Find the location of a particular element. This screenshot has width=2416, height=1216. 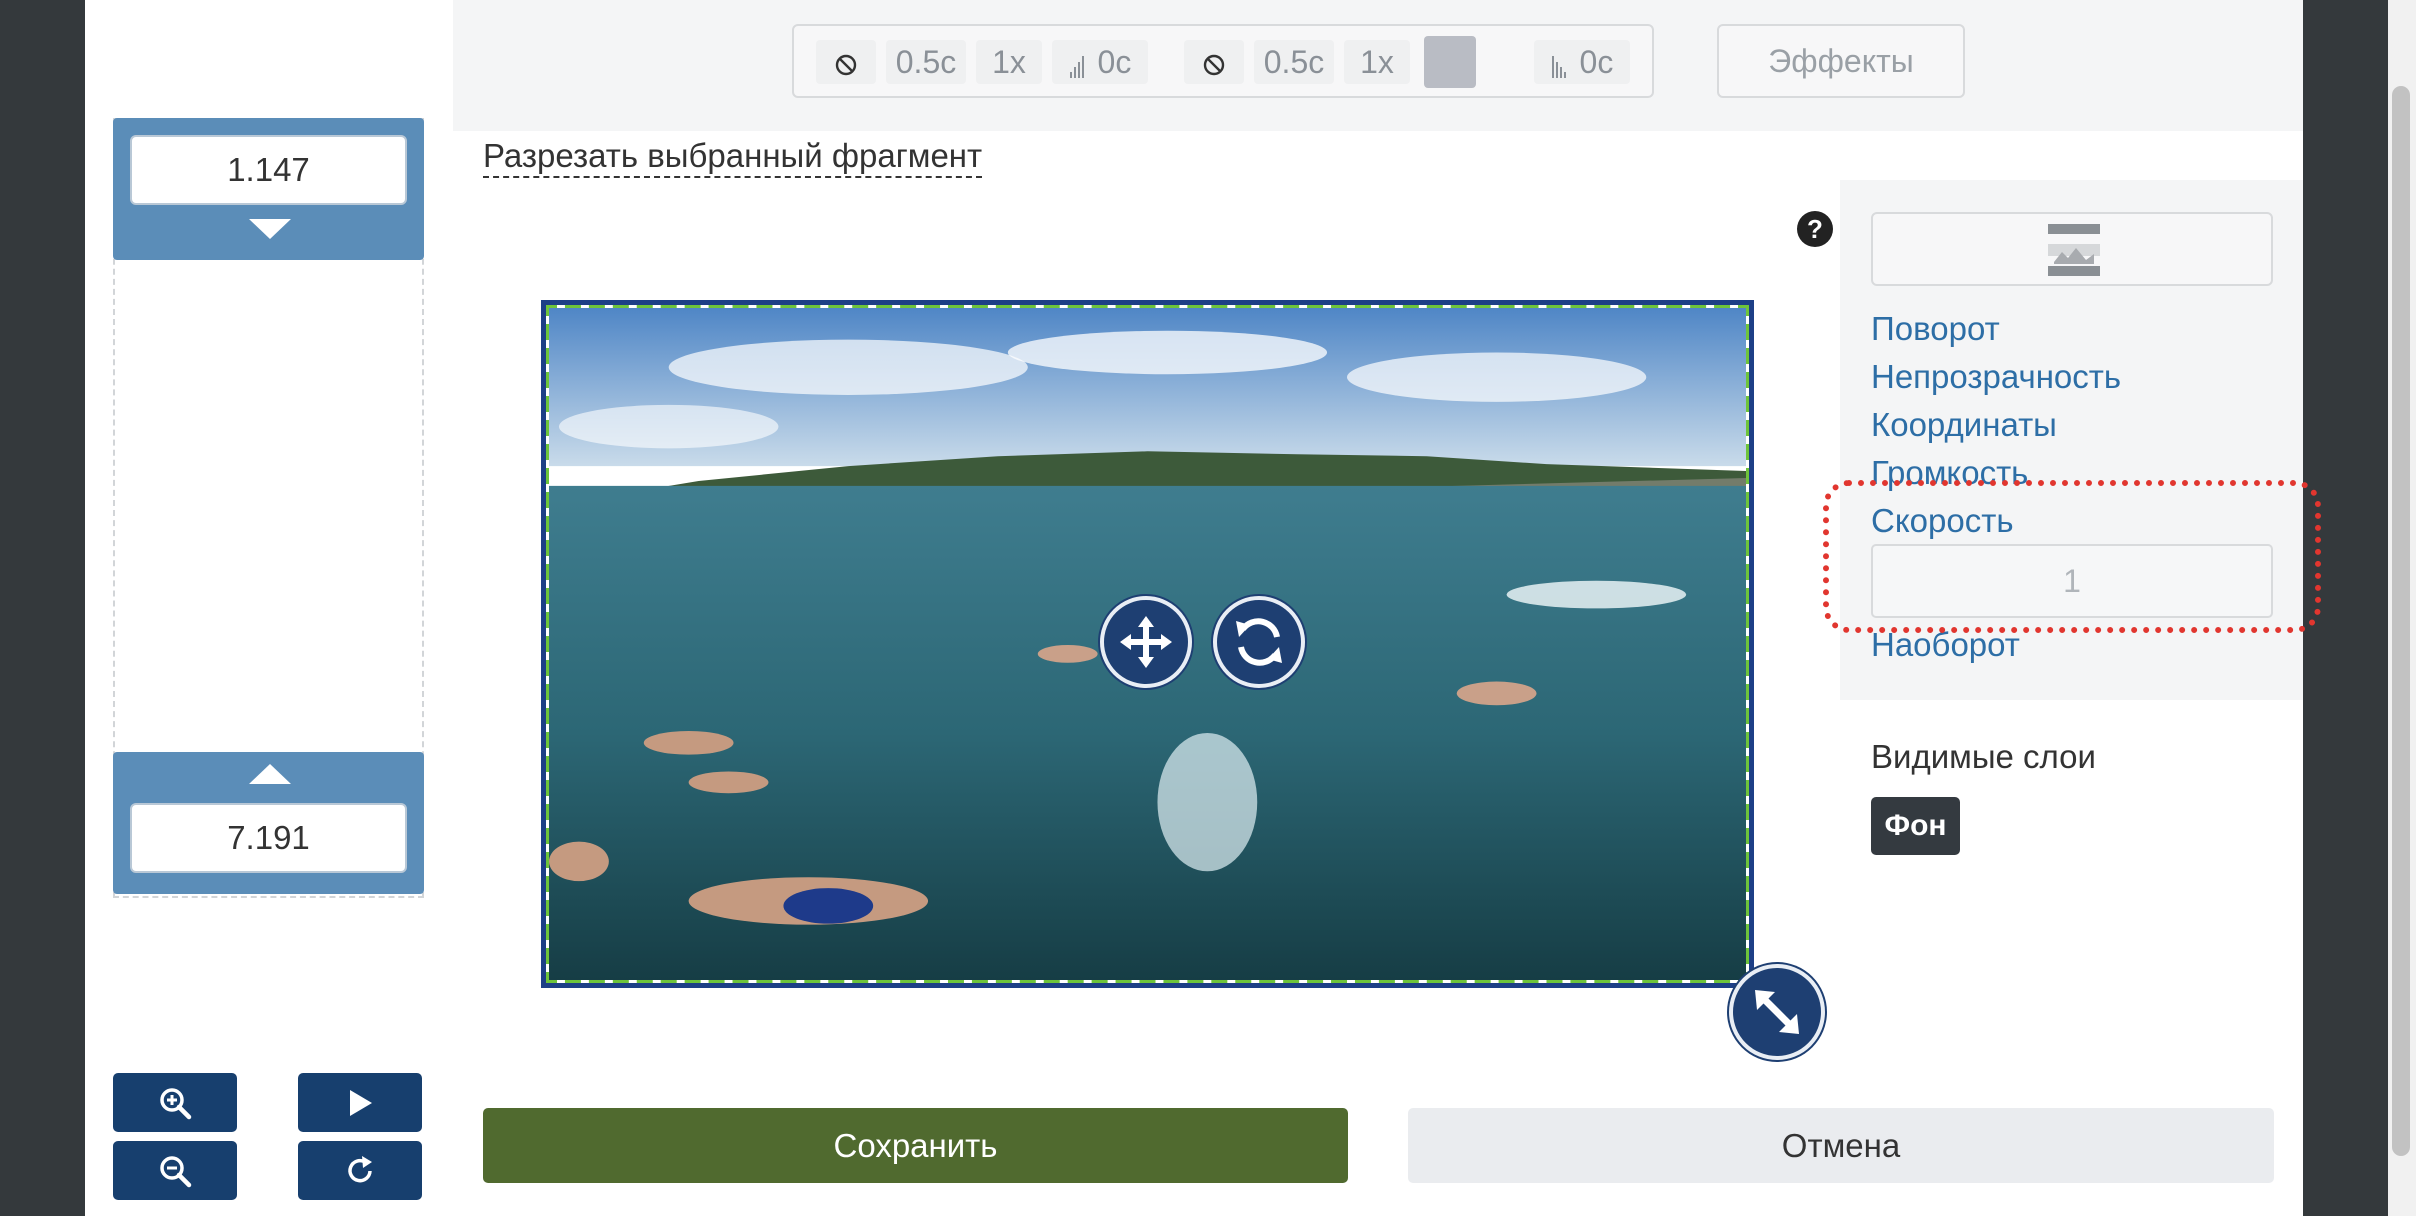

move-button is located at coordinates (1146, 642).